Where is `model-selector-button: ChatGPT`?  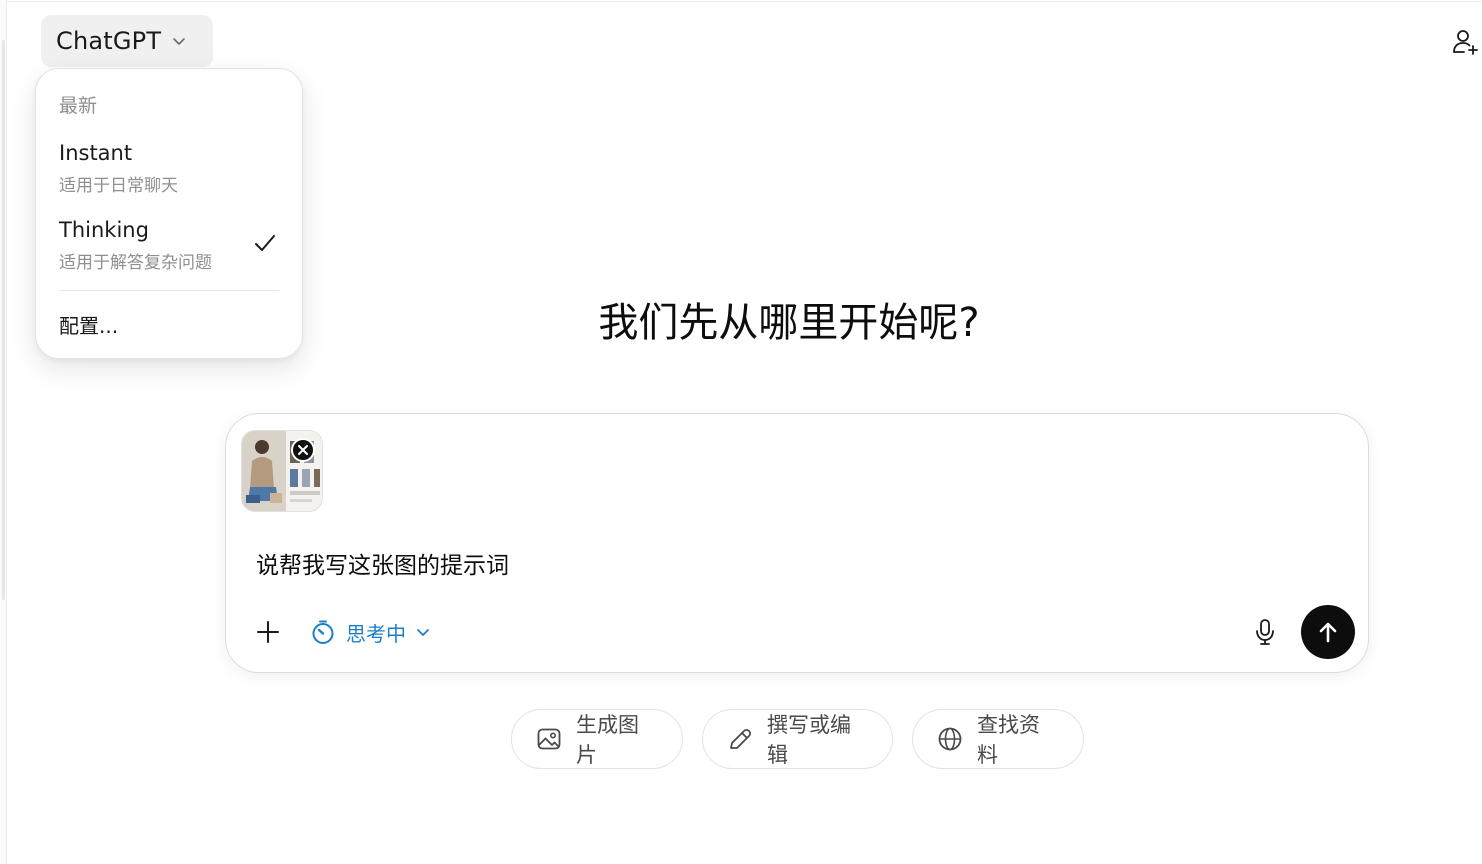
model-selector-button: ChatGPT is located at coordinates (127, 41).